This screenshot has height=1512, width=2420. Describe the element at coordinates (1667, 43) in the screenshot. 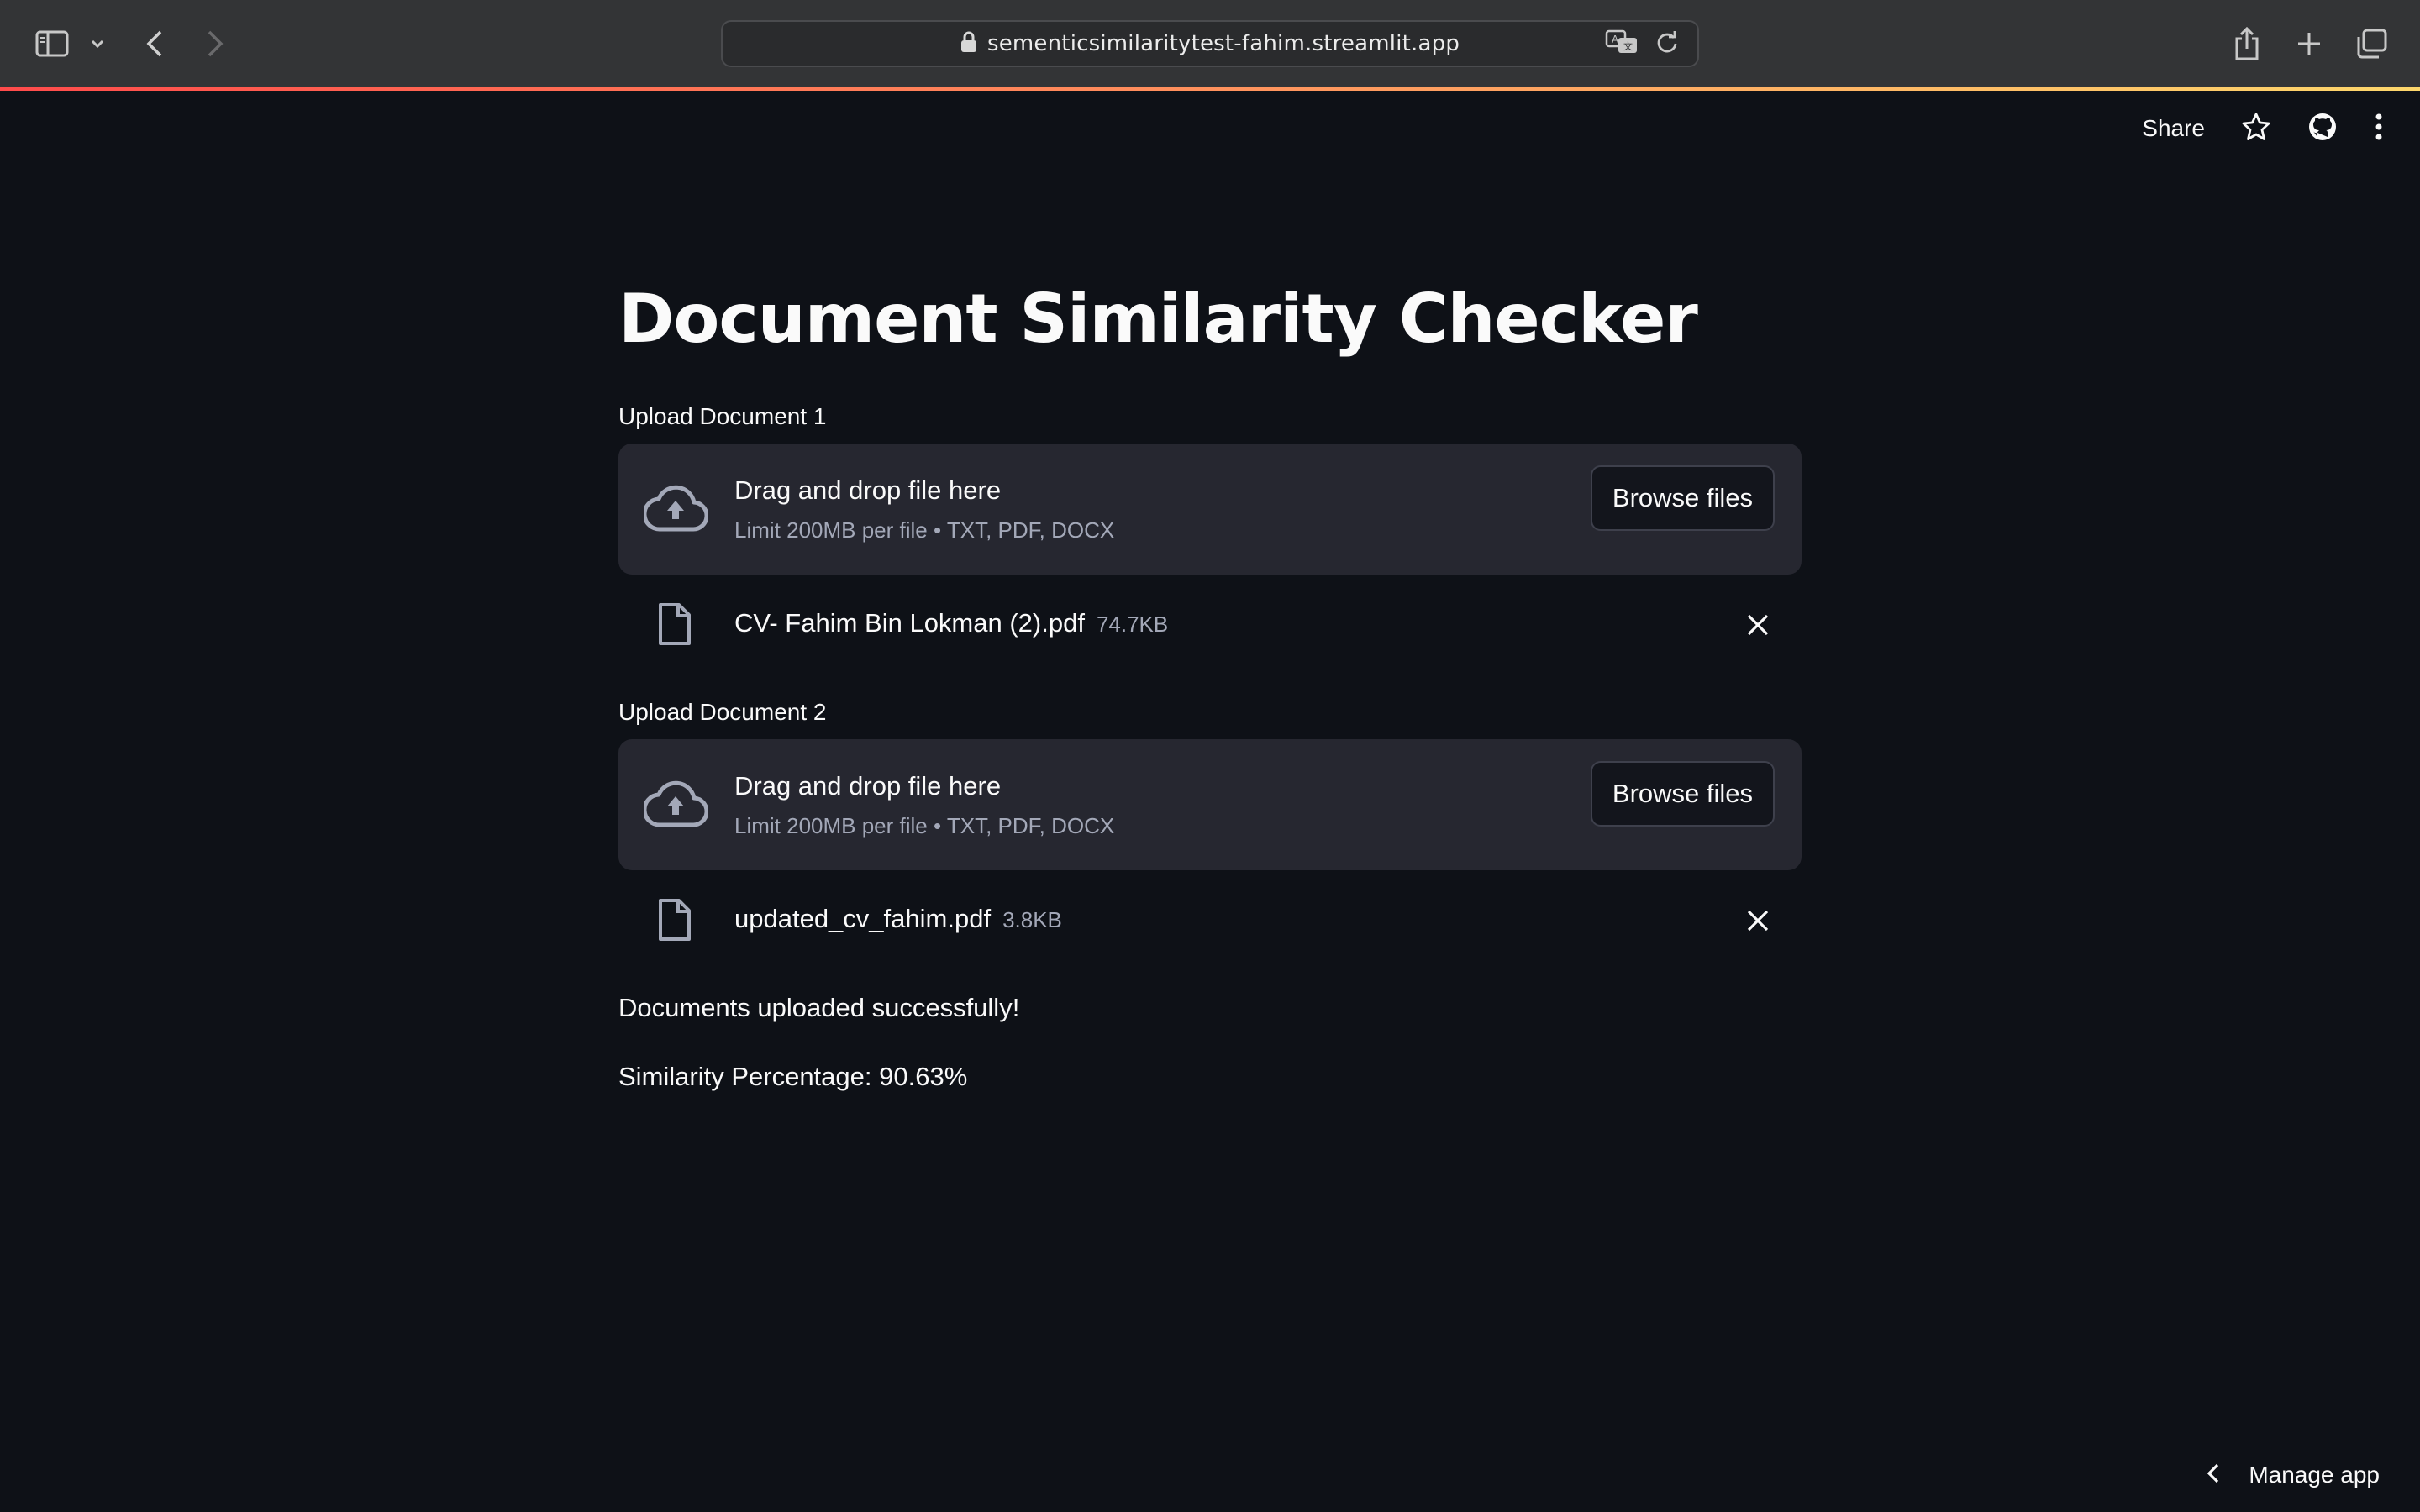

I see `reload-icon` at that location.